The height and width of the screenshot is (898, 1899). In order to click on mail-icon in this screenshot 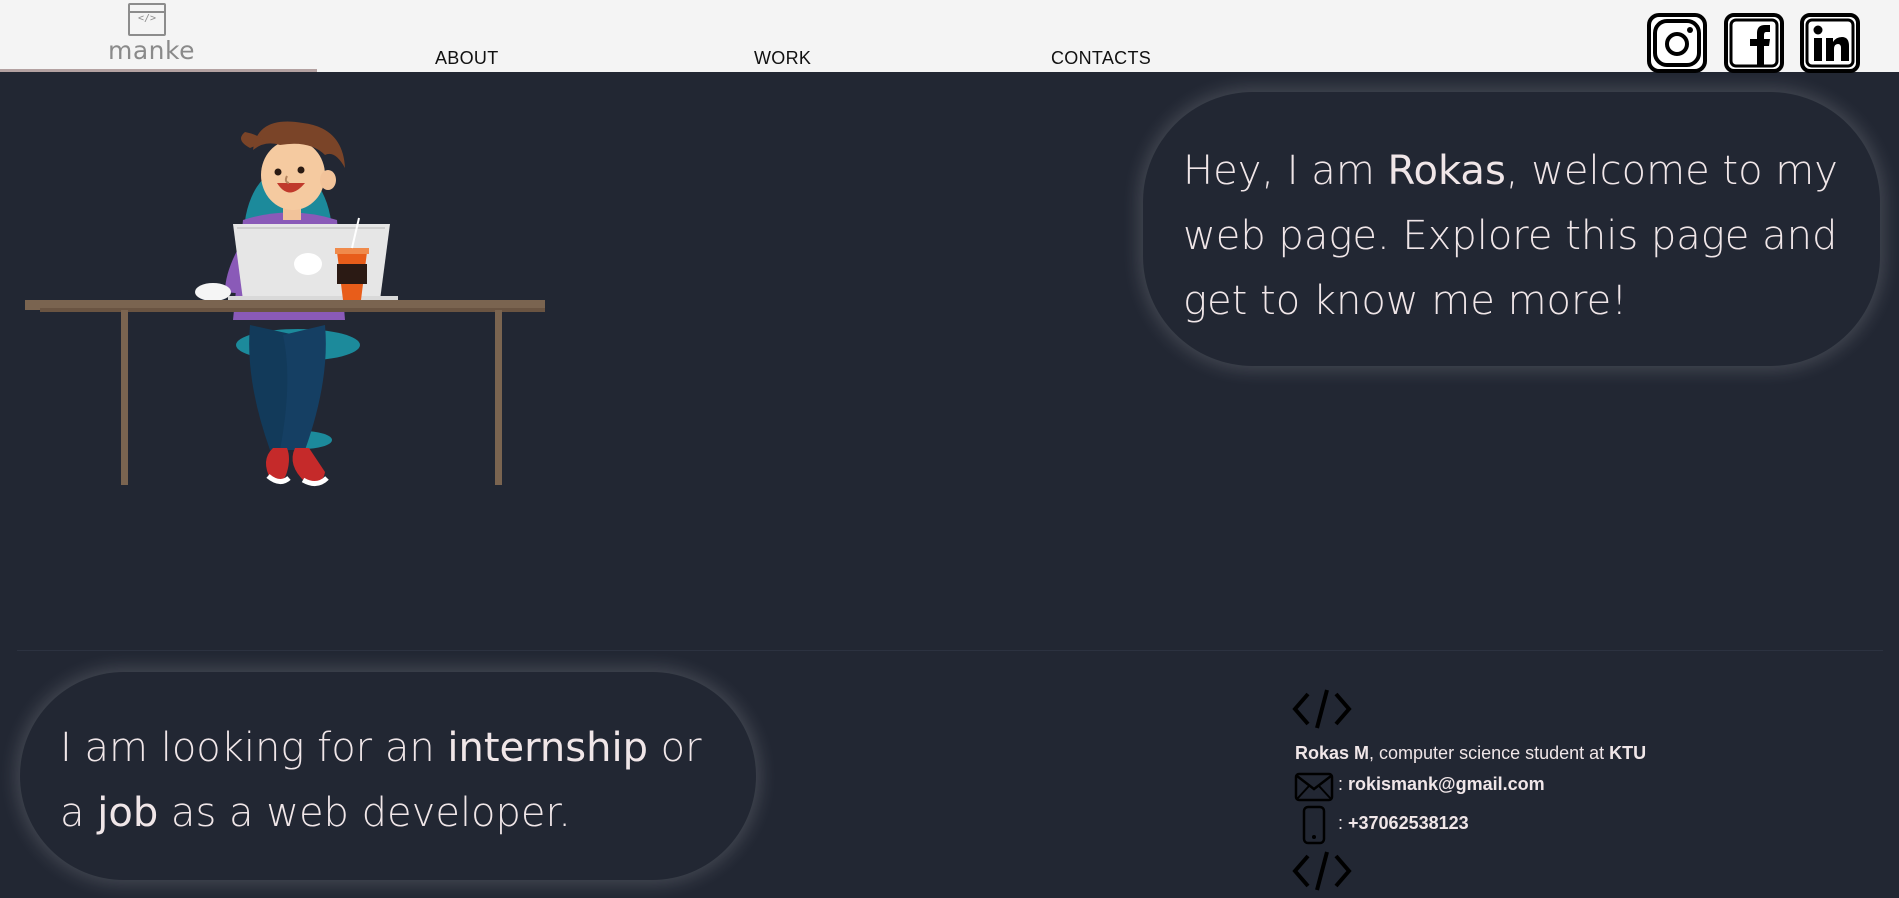, I will do `click(1314, 787)`.